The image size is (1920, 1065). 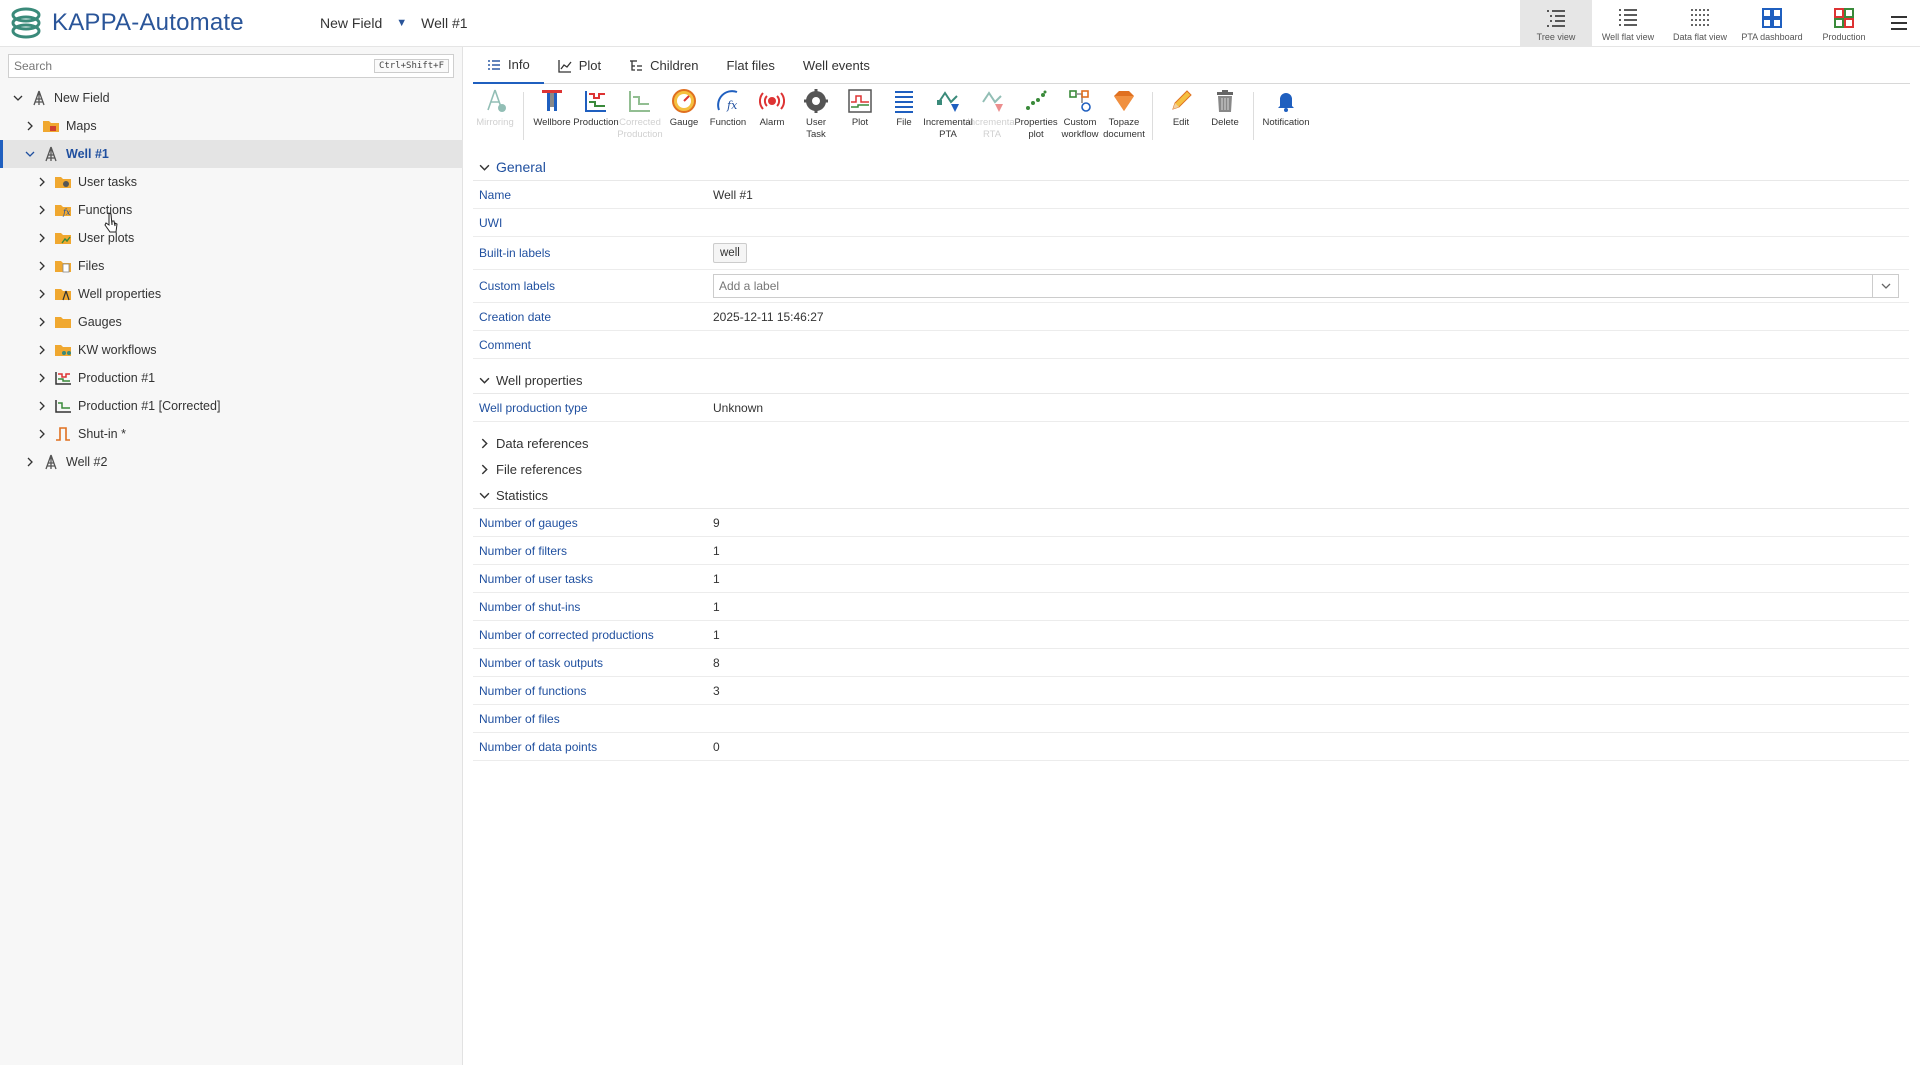 What do you see at coordinates (351, 23) in the screenshot?
I see `breadcrumb-field: New Field` at bounding box center [351, 23].